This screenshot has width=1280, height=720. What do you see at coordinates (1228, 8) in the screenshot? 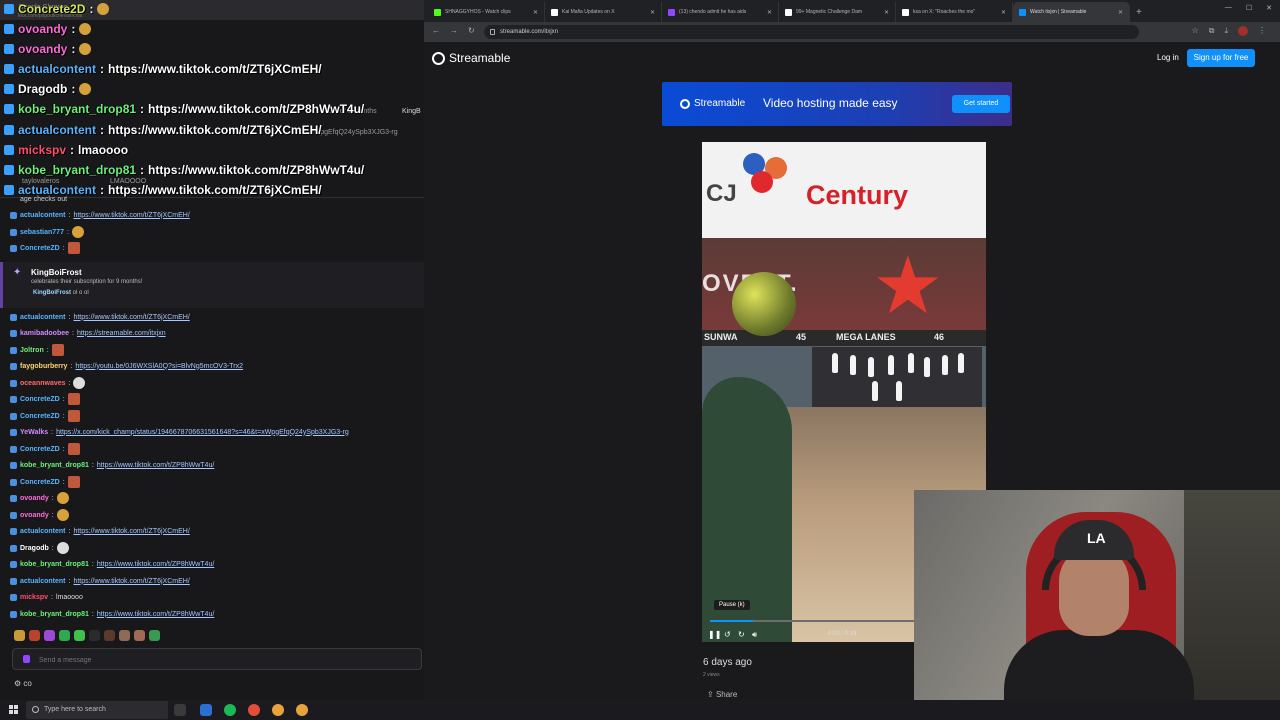
I see `minimize-icon: —` at bounding box center [1228, 8].